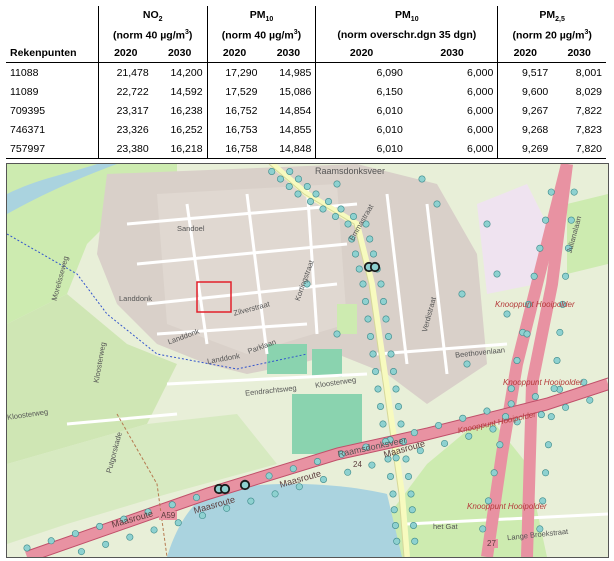 This screenshot has height=561, width=614. What do you see at coordinates (295, 91) in the screenshot?
I see `cell: 15,086` at bounding box center [295, 91].